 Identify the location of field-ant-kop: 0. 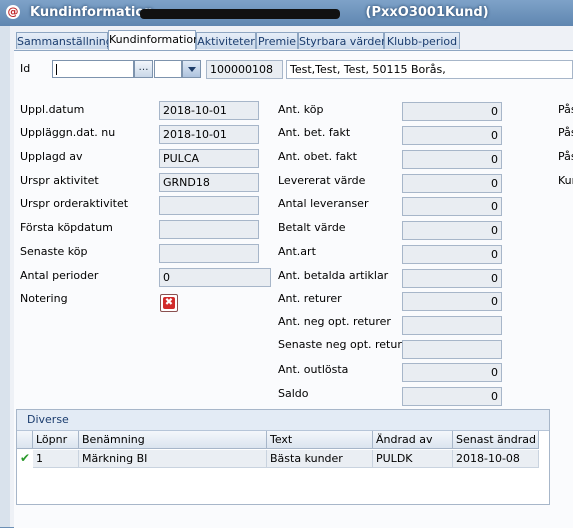
(452, 111).